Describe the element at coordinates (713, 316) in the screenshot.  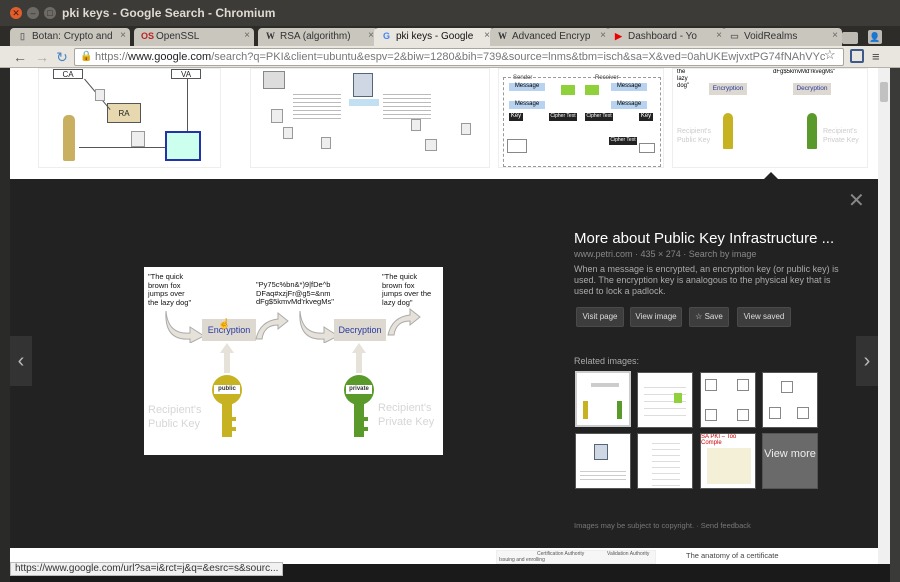
I see `save-label: Save` at that location.